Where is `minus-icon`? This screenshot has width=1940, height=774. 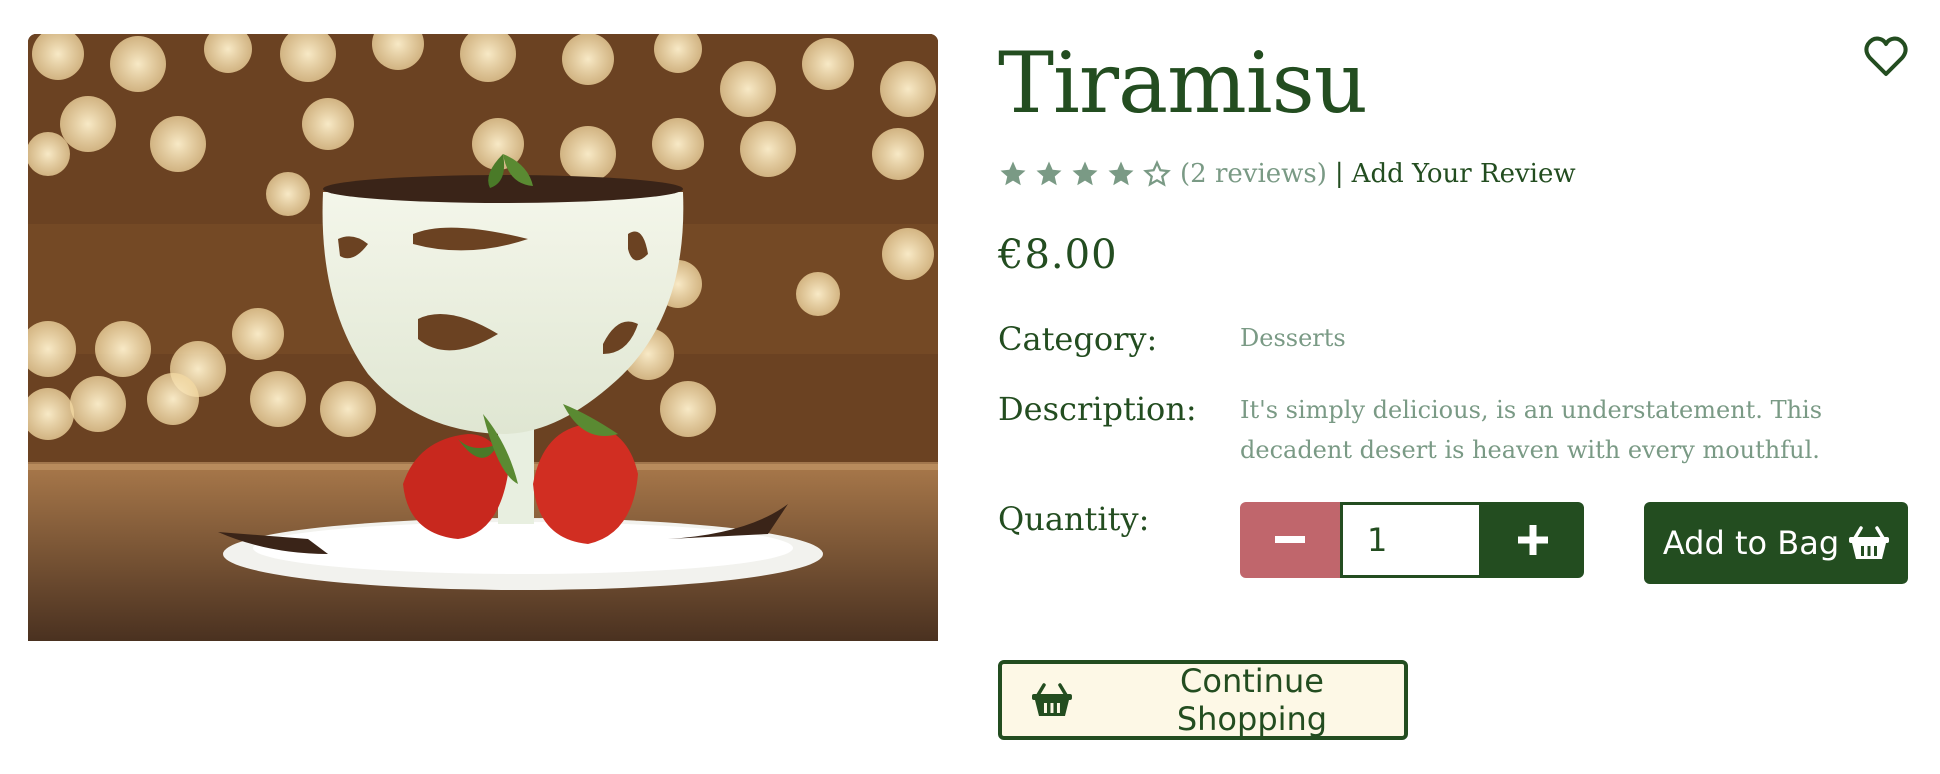 minus-icon is located at coordinates (1290, 539).